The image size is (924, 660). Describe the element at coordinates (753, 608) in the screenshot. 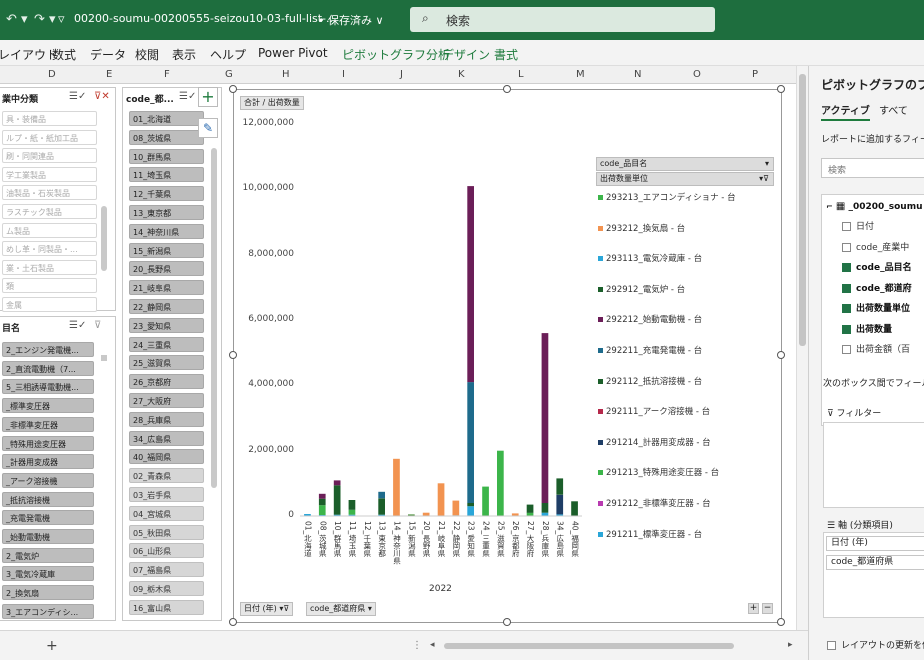

I see `expand-field-button: +` at that location.